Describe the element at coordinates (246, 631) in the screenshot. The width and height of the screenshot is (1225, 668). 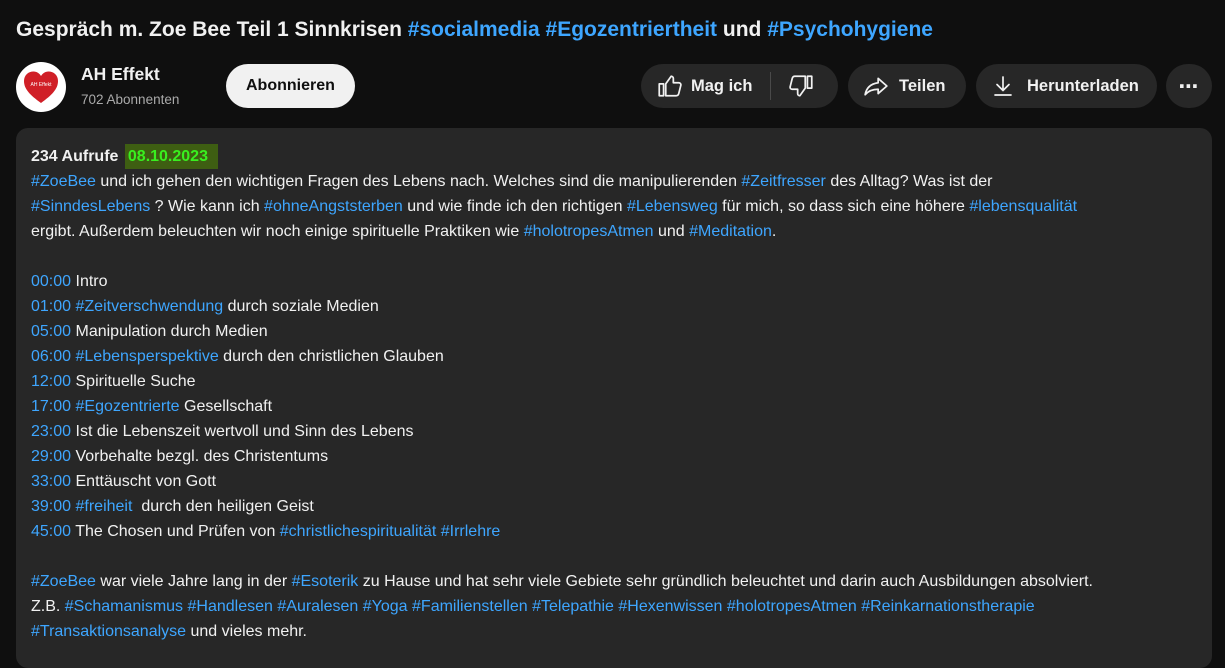
I see `description-text: und vieles mehr.` at that location.